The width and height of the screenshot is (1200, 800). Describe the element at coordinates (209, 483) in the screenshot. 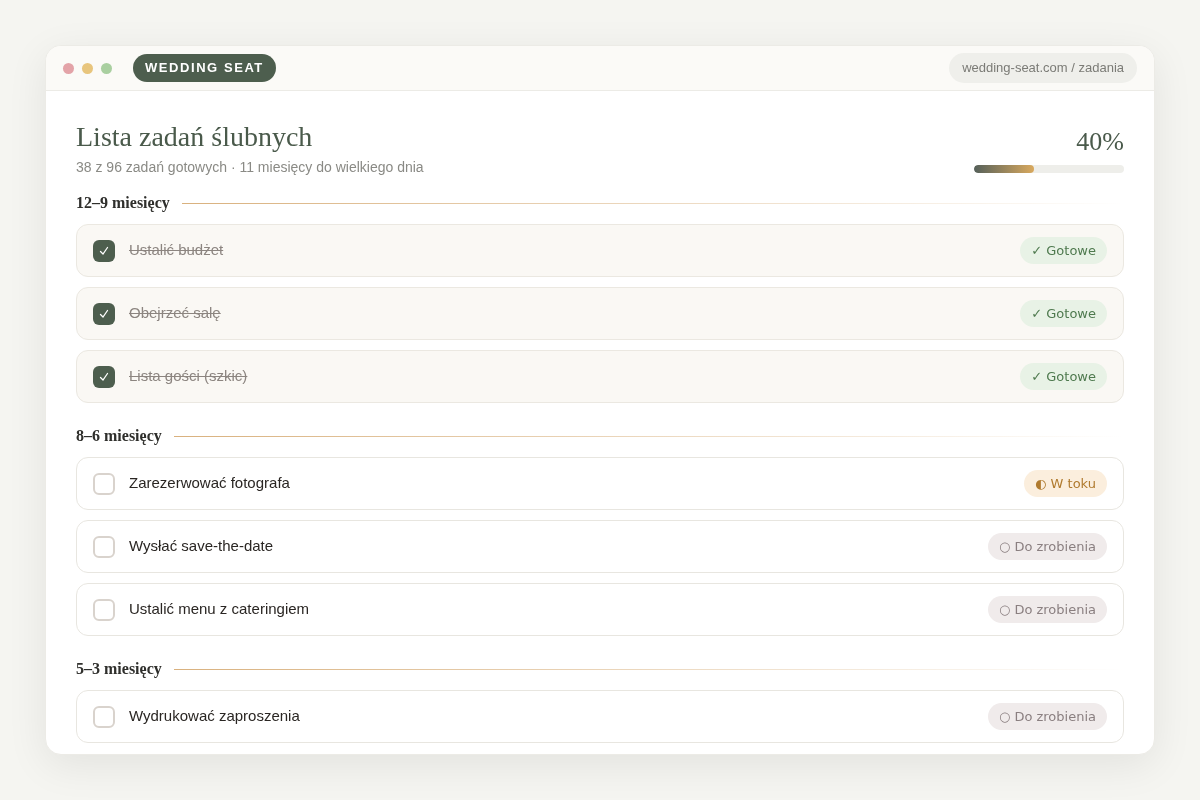

I see `task-label: Zarezerwować fotografa` at that location.